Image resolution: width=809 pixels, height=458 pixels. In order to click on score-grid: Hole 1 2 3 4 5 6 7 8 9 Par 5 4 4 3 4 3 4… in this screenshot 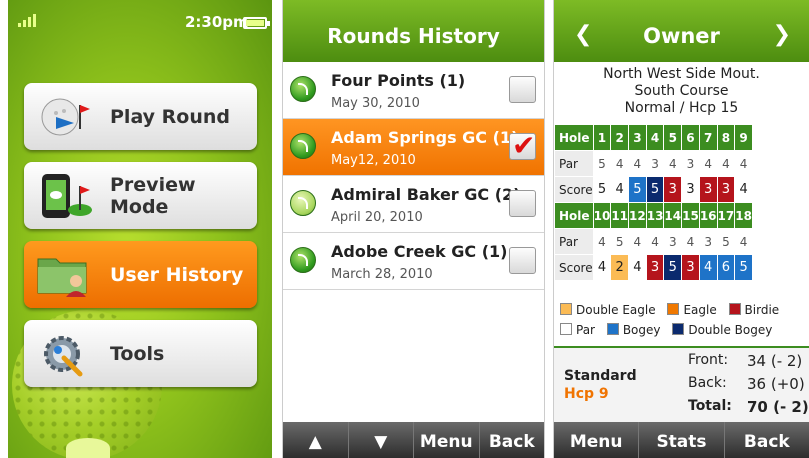, I will do `click(653, 202)`.